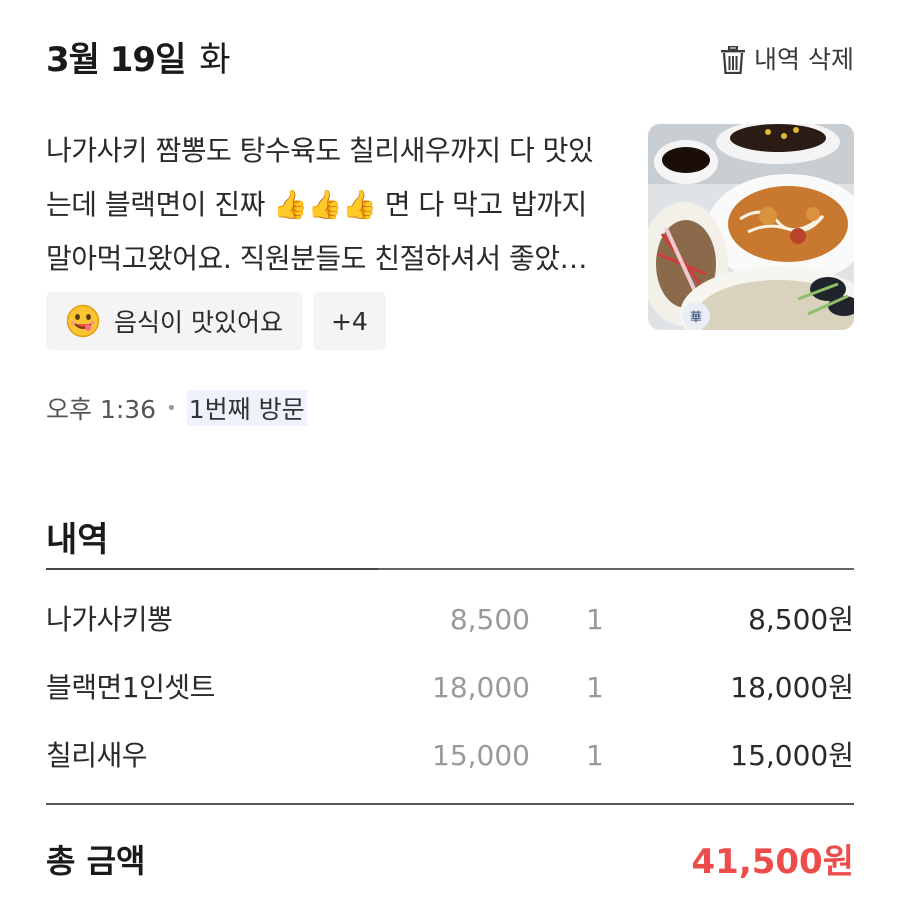  What do you see at coordinates (83, 321) in the screenshot?
I see `smiling-face-icon` at bounding box center [83, 321].